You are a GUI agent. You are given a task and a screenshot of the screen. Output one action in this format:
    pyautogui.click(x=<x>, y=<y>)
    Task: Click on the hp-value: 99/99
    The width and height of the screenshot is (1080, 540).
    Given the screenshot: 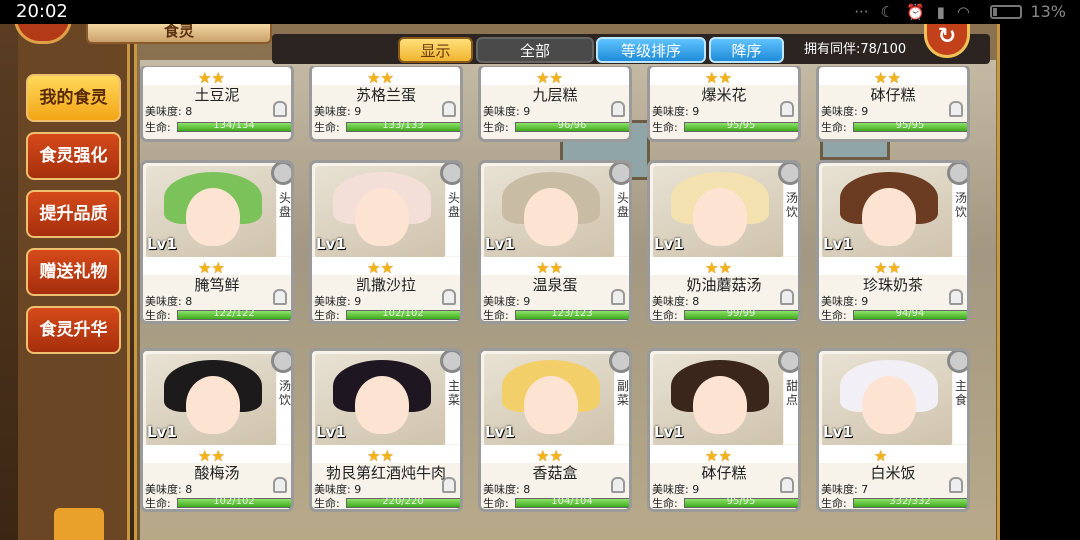 What is the action you would take?
    pyautogui.click(x=741, y=313)
    